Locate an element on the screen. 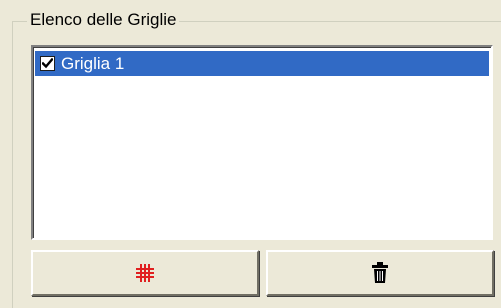 This screenshot has height=308, width=501. item-checkbox is located at coordinates (47, 63).